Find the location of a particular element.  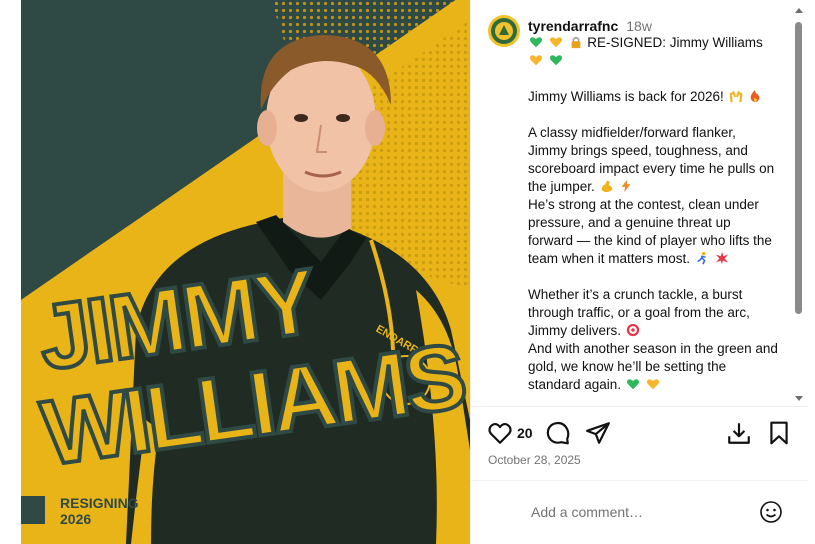

footer-badge is located at coordinates (33, 510).